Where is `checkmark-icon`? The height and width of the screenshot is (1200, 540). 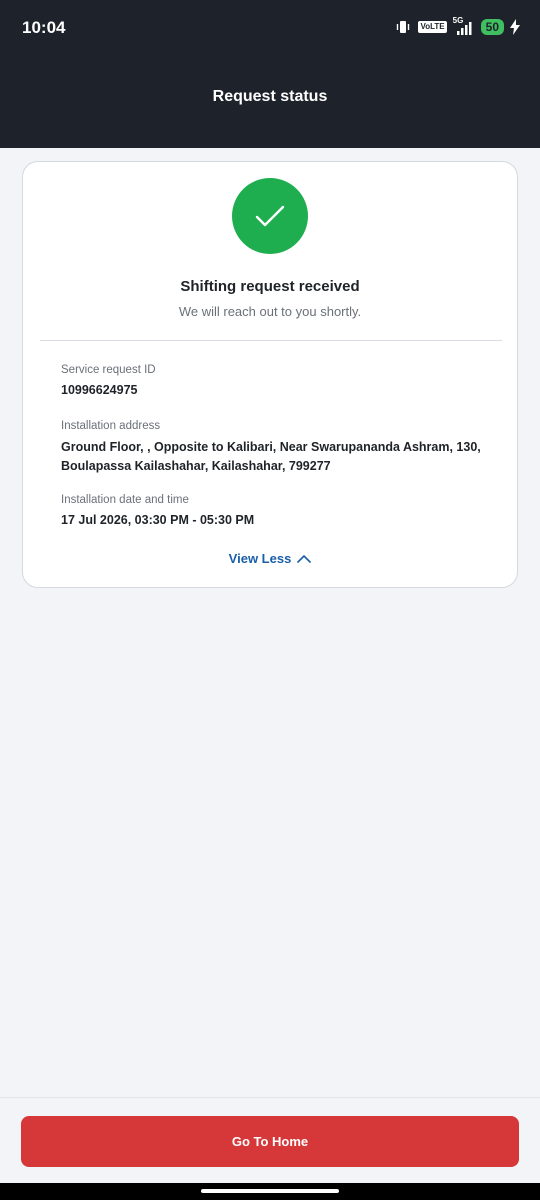 checkmark-icon is located at coordinates (270, 216).